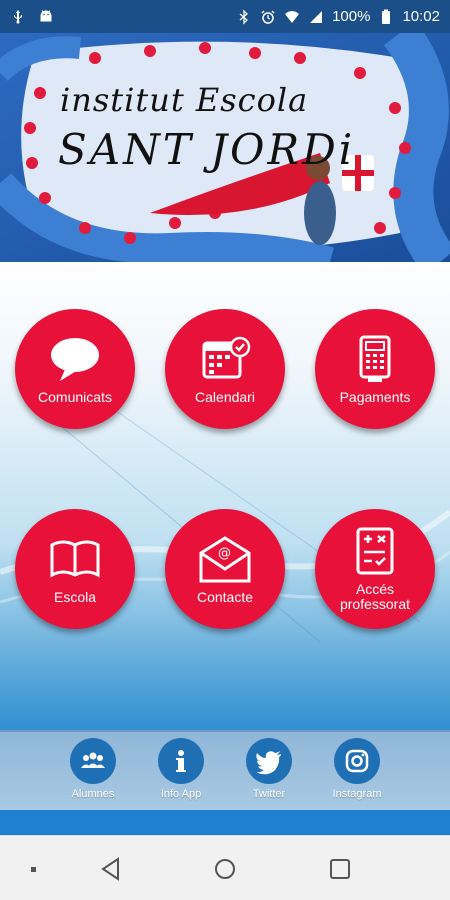 Image resolution: width=450 pixels, height=900 pixels. What do you see at coordinates (225, 596) in the screenshot?
I see `contacte-label: Contacte` at bounding box center [225, 596].